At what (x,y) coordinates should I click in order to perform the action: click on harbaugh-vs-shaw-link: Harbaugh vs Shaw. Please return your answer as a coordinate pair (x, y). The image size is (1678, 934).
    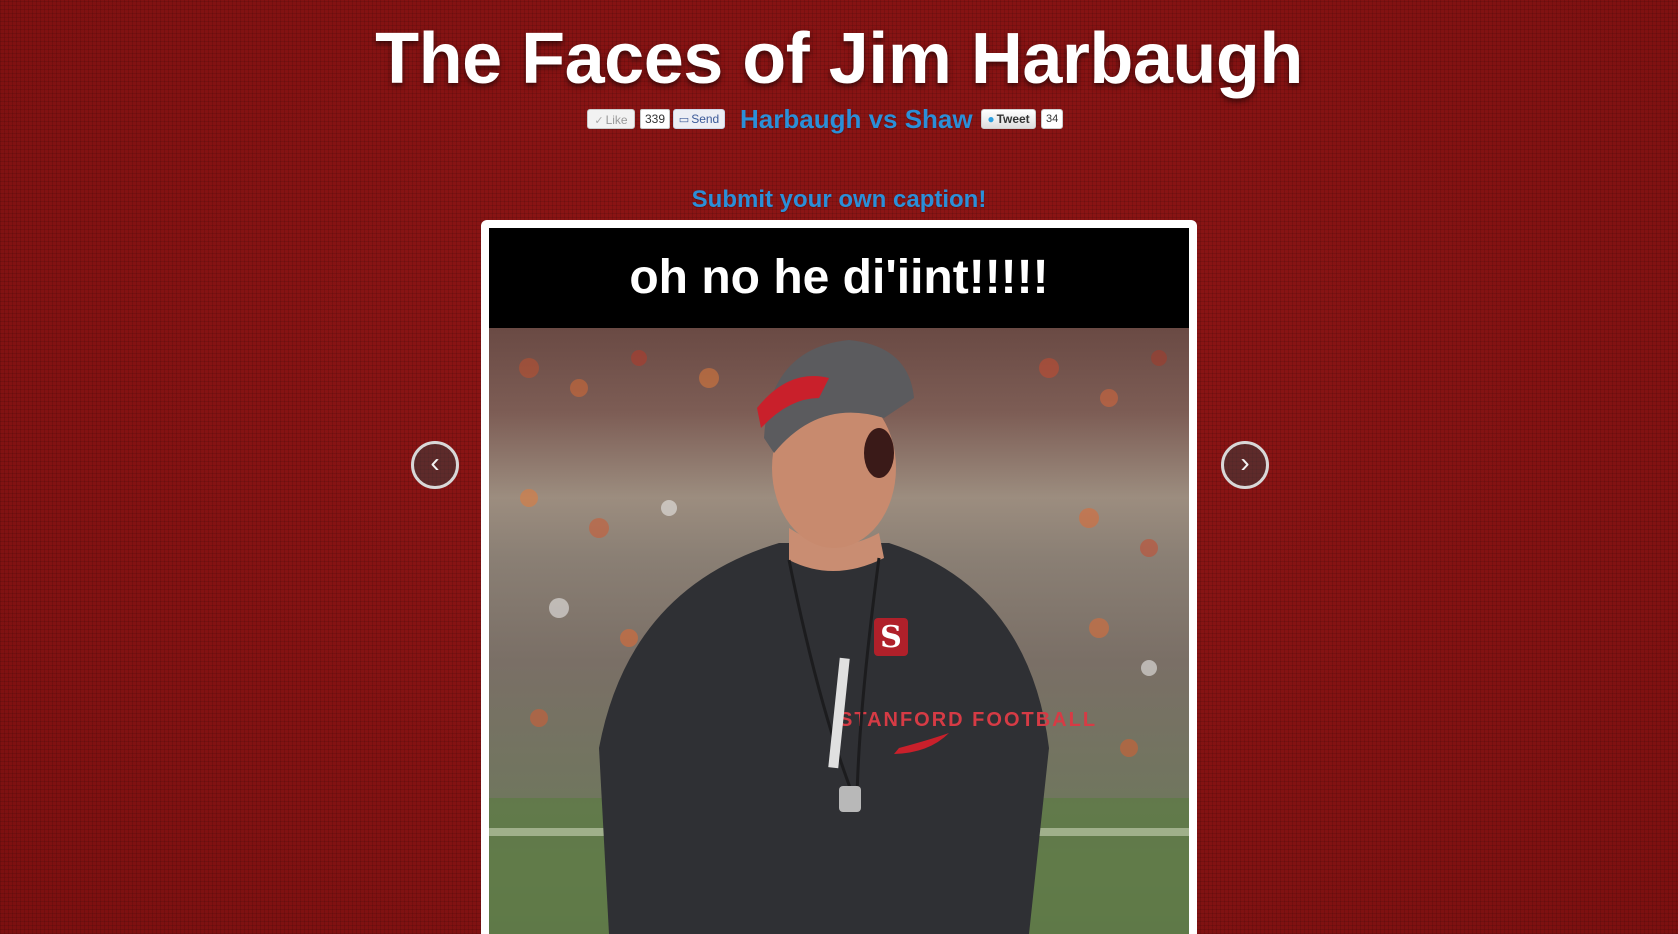
    Looking at the image, I should click on (856, 119).